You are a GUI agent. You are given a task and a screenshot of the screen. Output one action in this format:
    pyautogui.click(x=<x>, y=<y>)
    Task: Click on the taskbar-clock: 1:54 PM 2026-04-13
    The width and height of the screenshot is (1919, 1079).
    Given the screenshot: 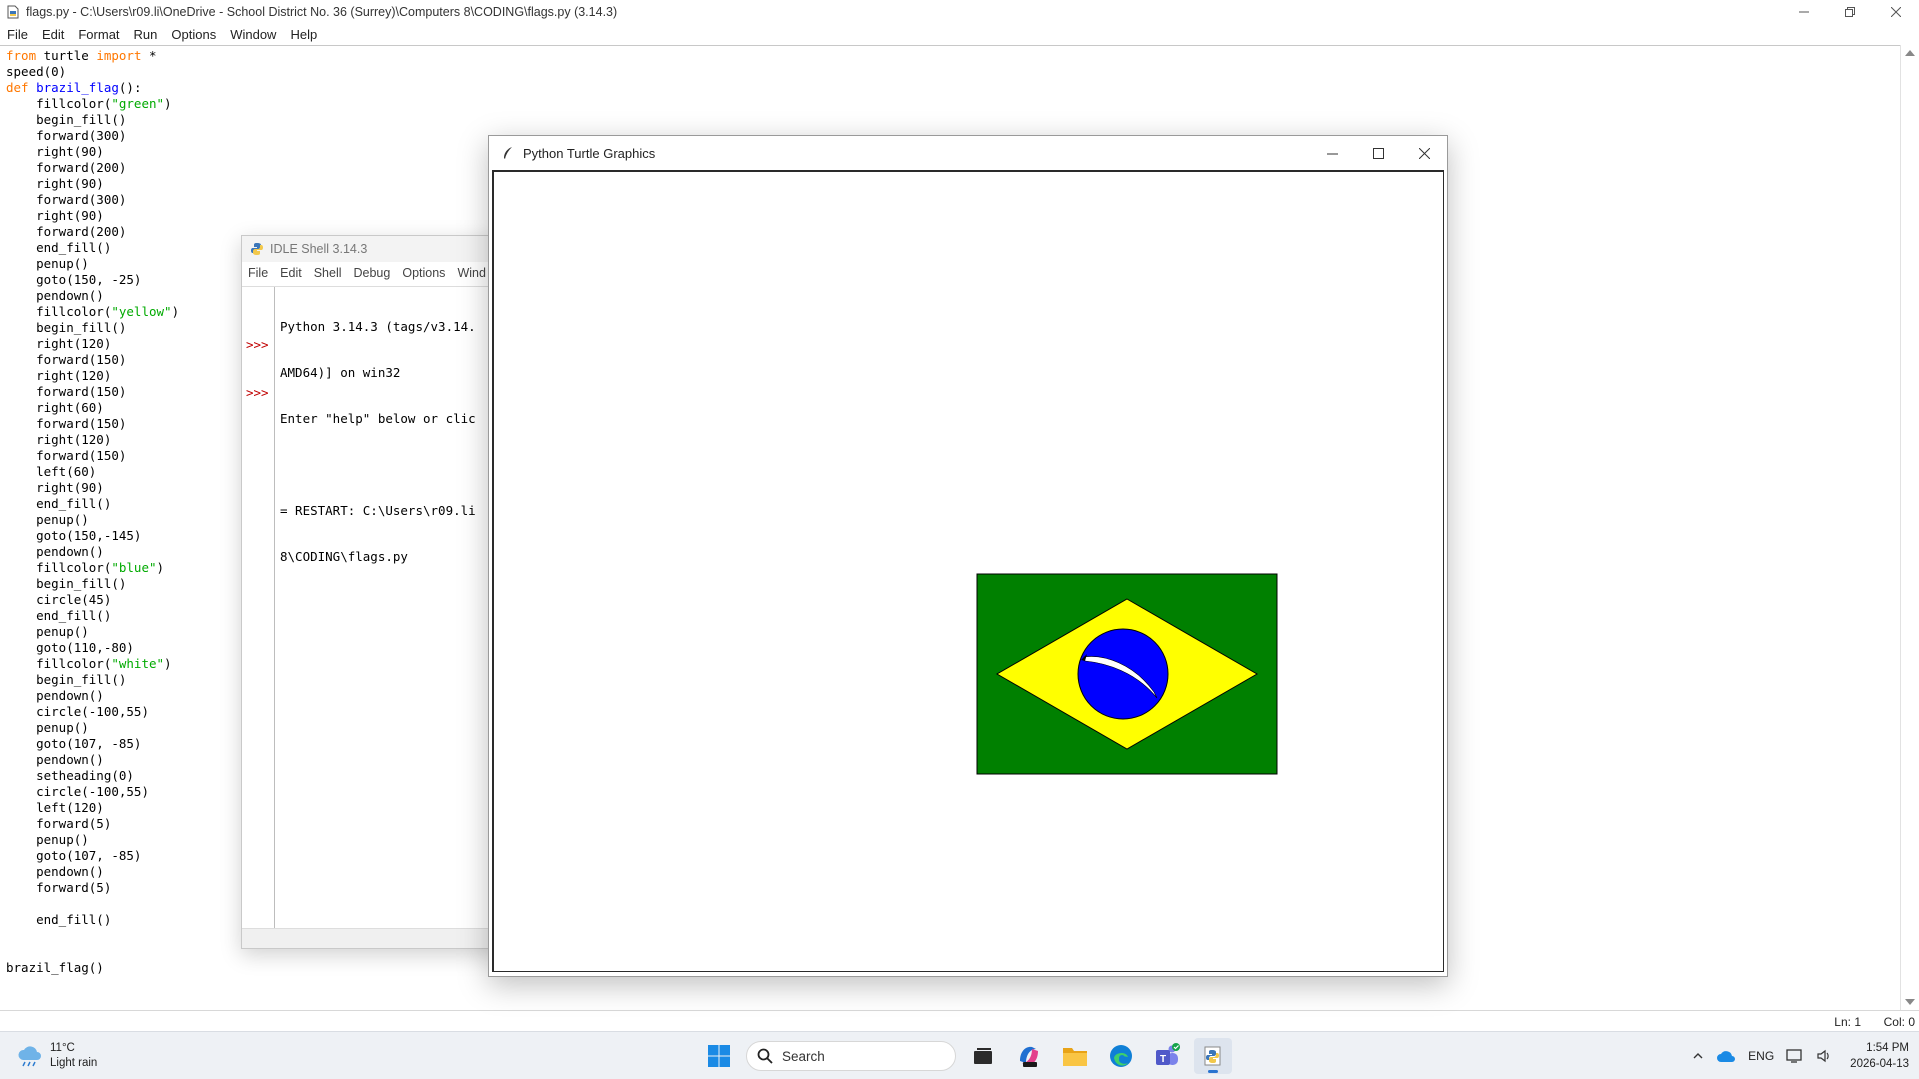 What is the action you would take?
    pyautogui.click(x=1879, y=1056)
    